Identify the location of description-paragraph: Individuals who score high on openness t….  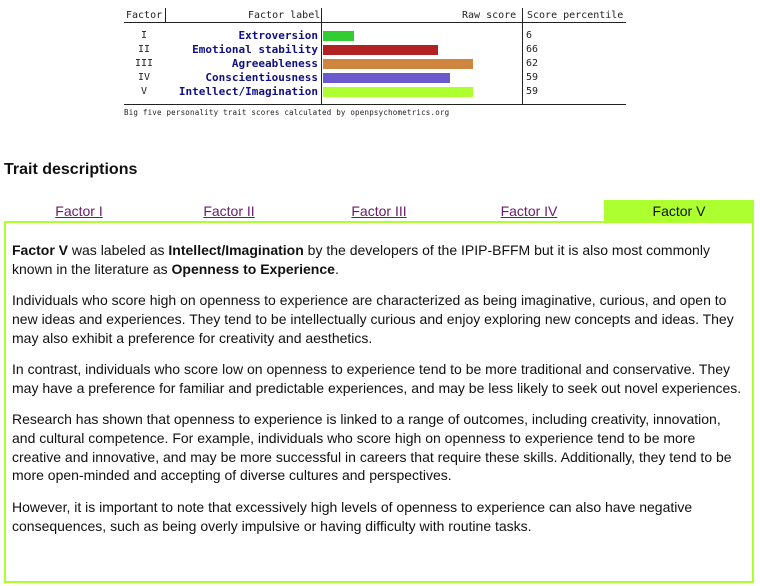
(373, 319).